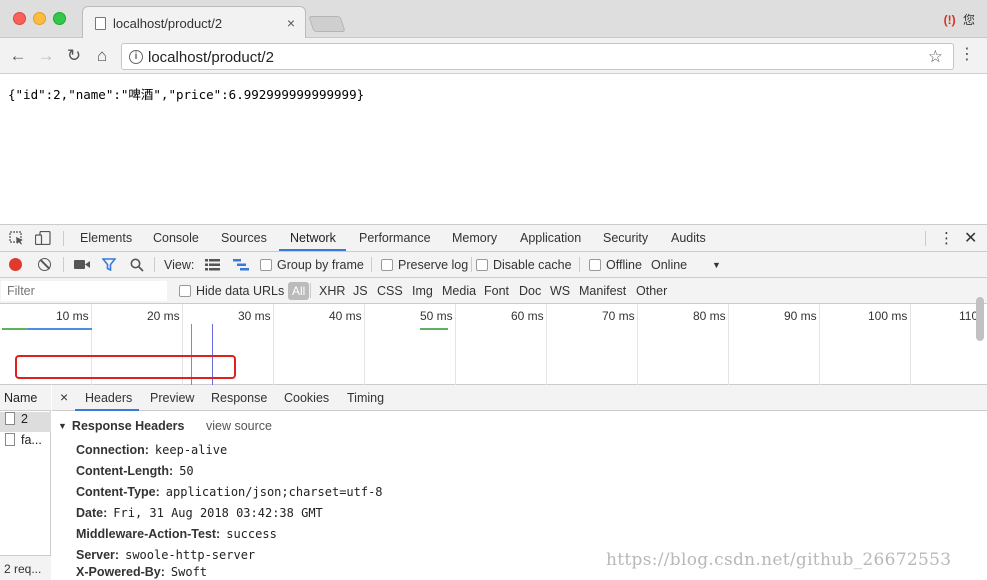  What do you see at coordinates (106, 238) in the screenshot?
I see `tab-elements: Elements` at bounding box center [106, 238].